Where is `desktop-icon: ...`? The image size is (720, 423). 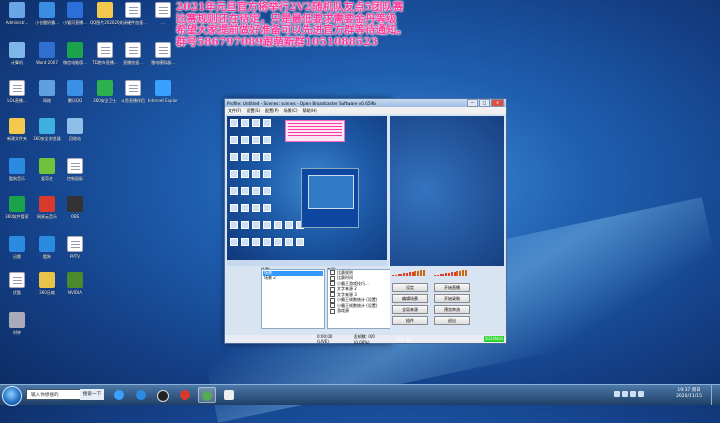
desktop-icon: ... is located at coordinates (163, 16).